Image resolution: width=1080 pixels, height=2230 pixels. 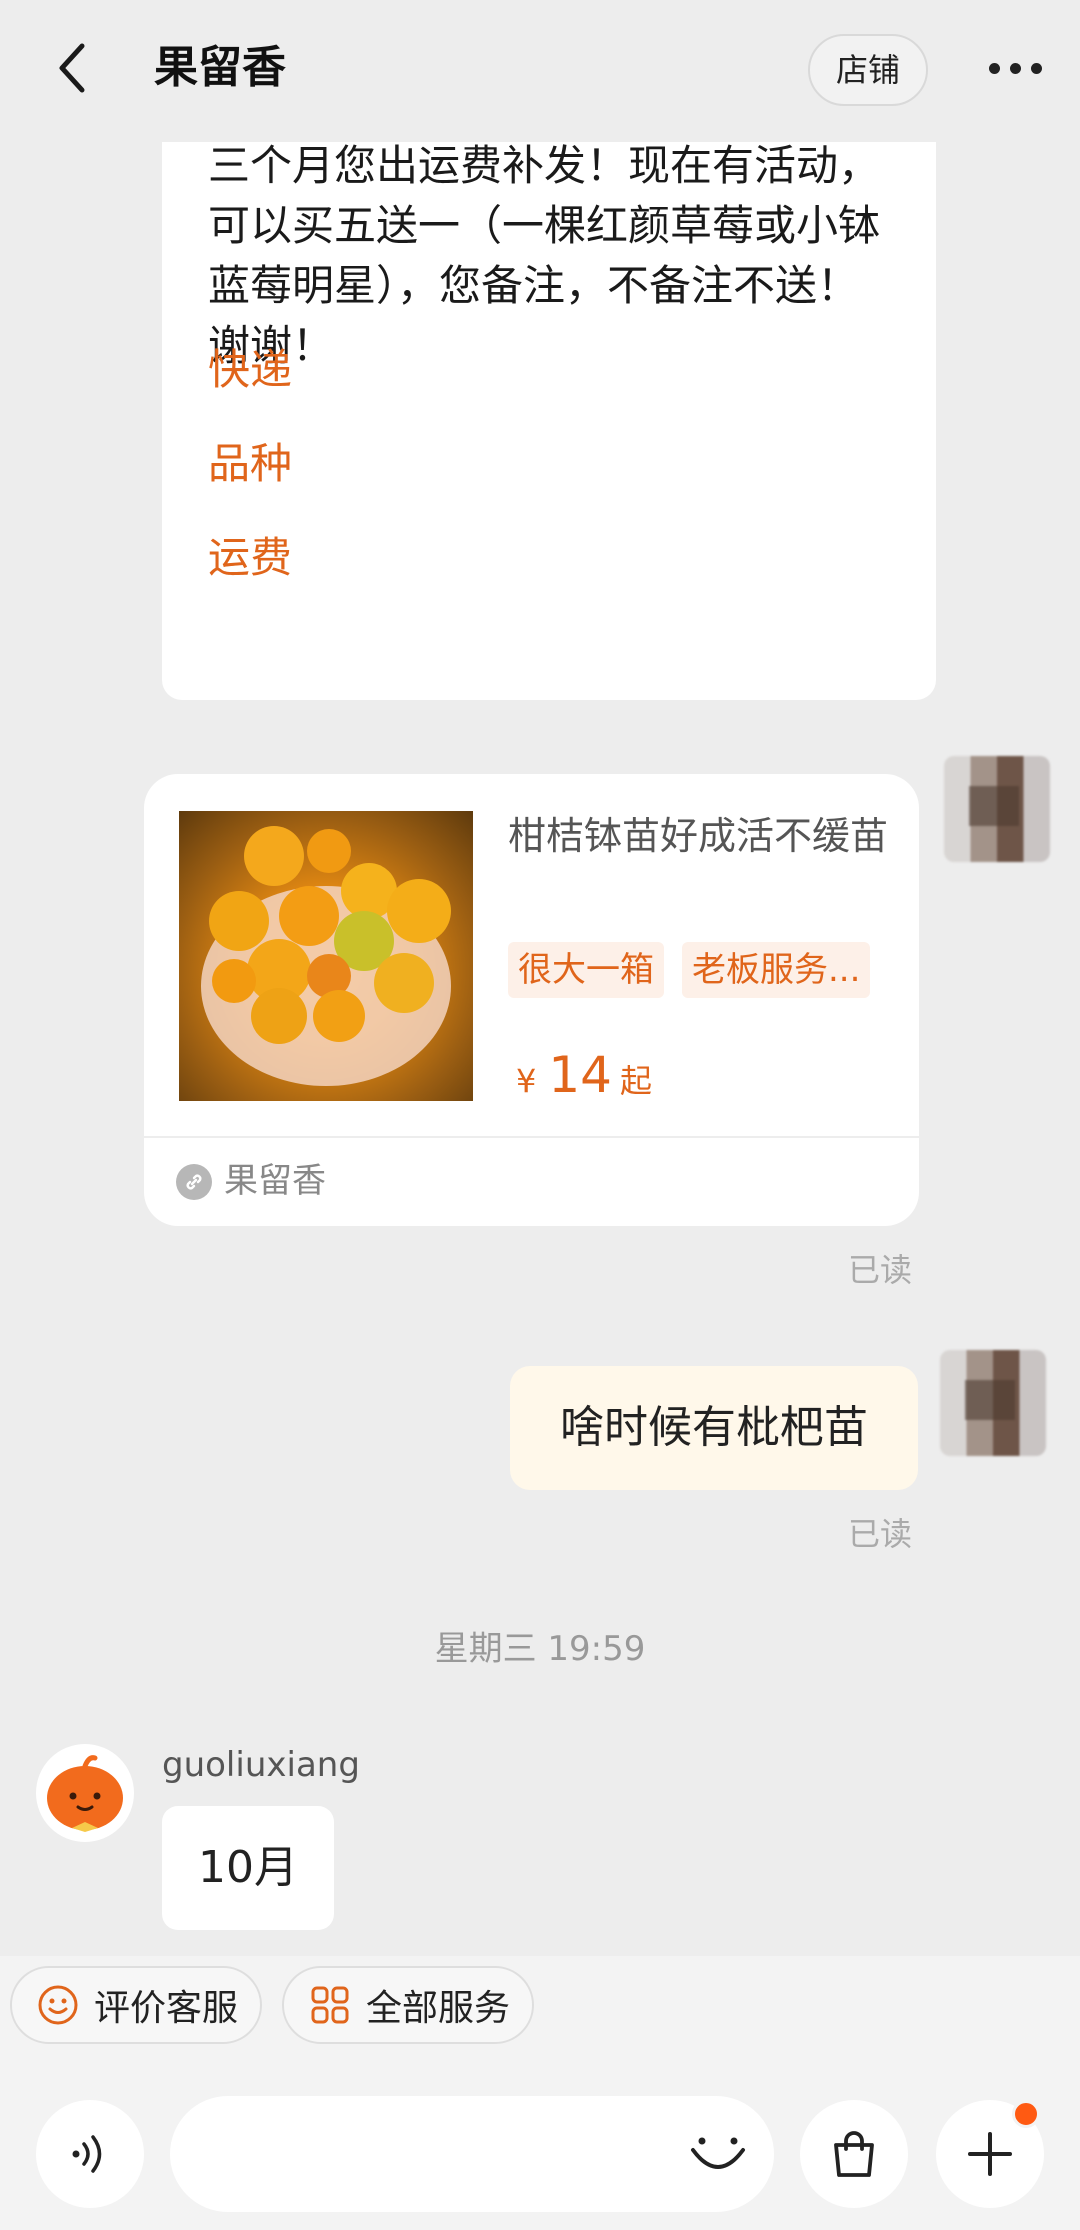 I want to click on back-button, so click(x=72, y=68).